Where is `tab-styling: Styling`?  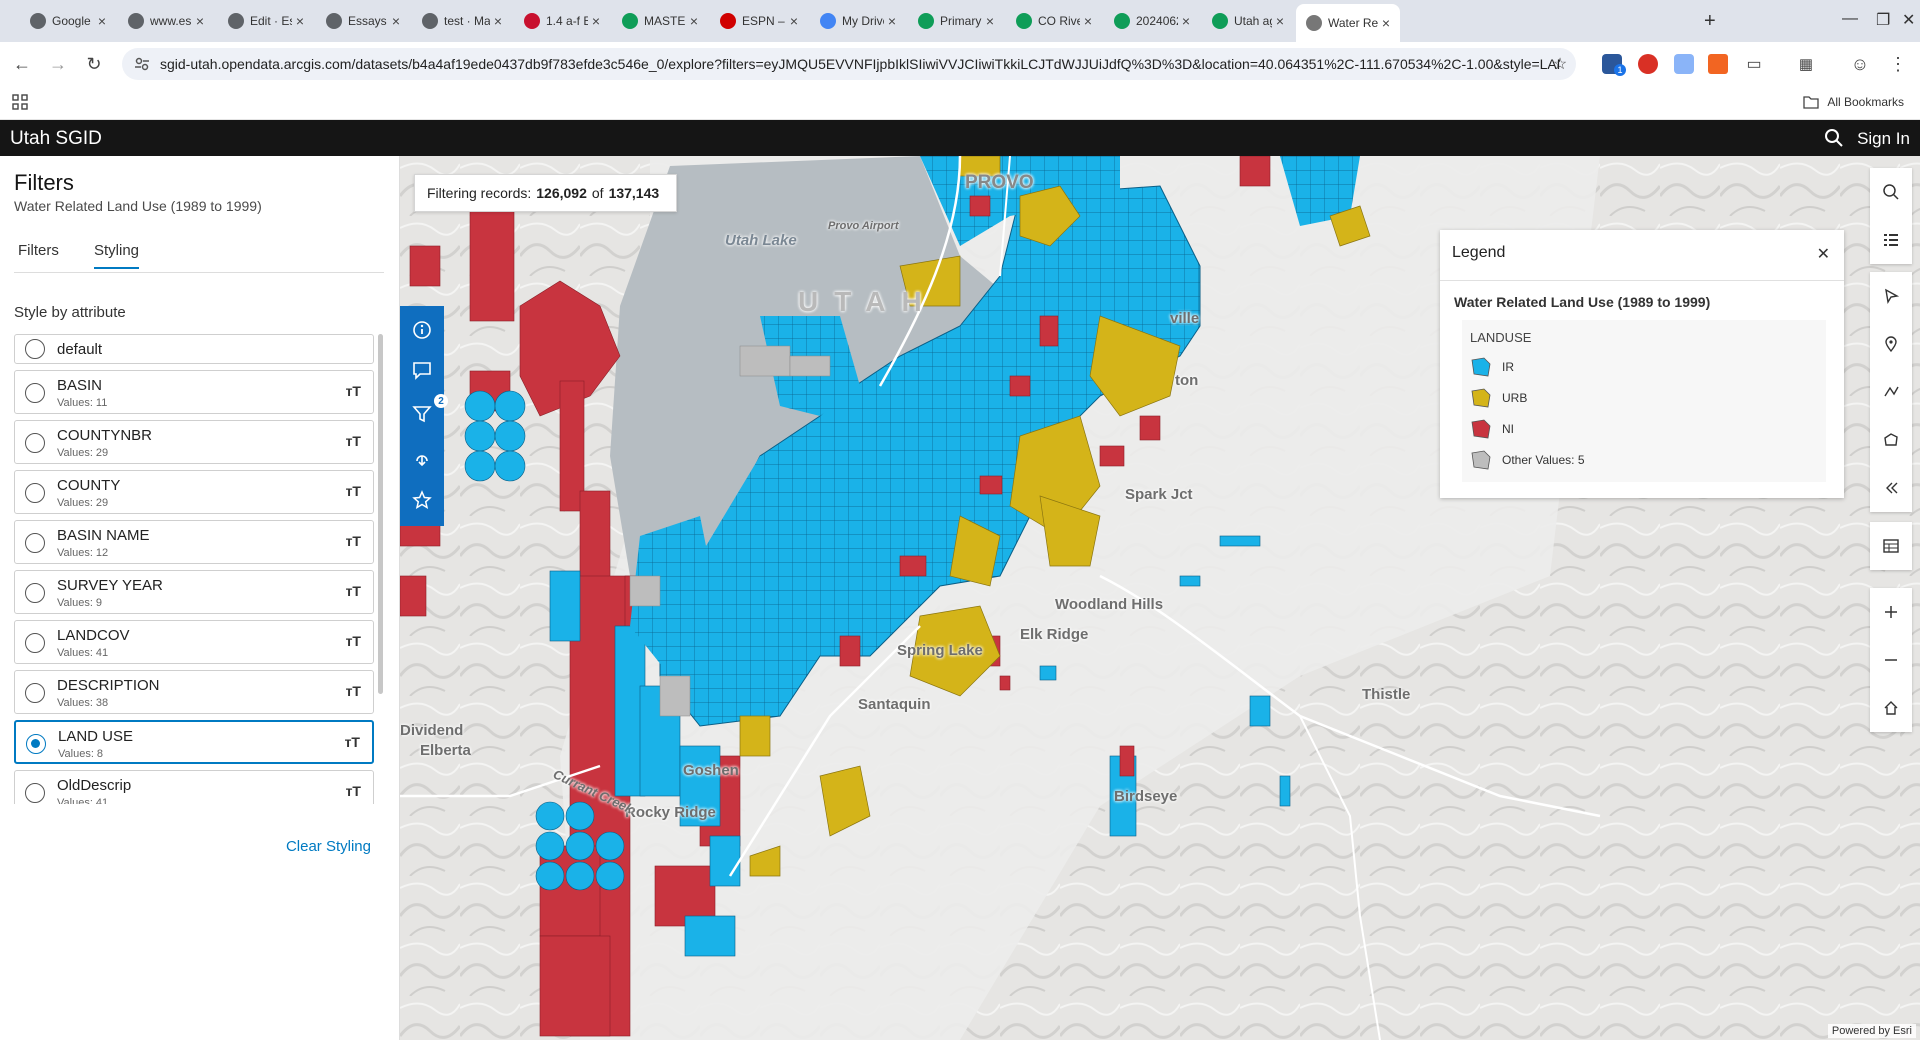
tab-styling: Styling is located at coordinates (117, 255).